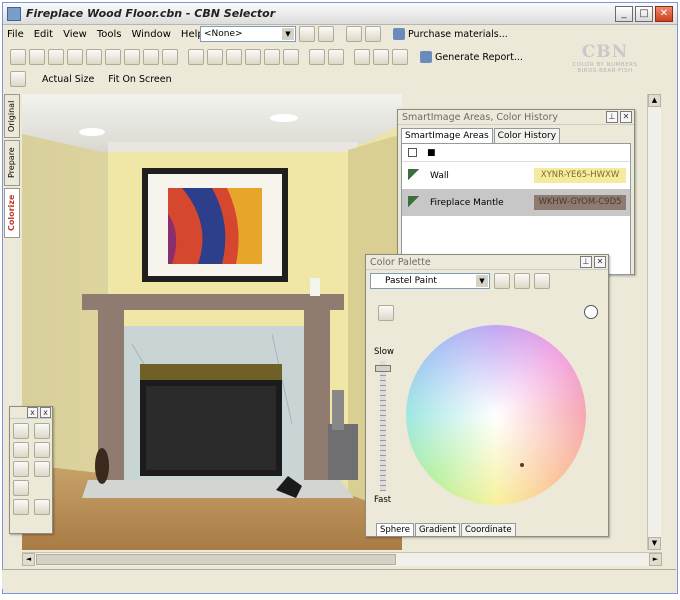  I want to click on layers-icon, so click(400, 57).